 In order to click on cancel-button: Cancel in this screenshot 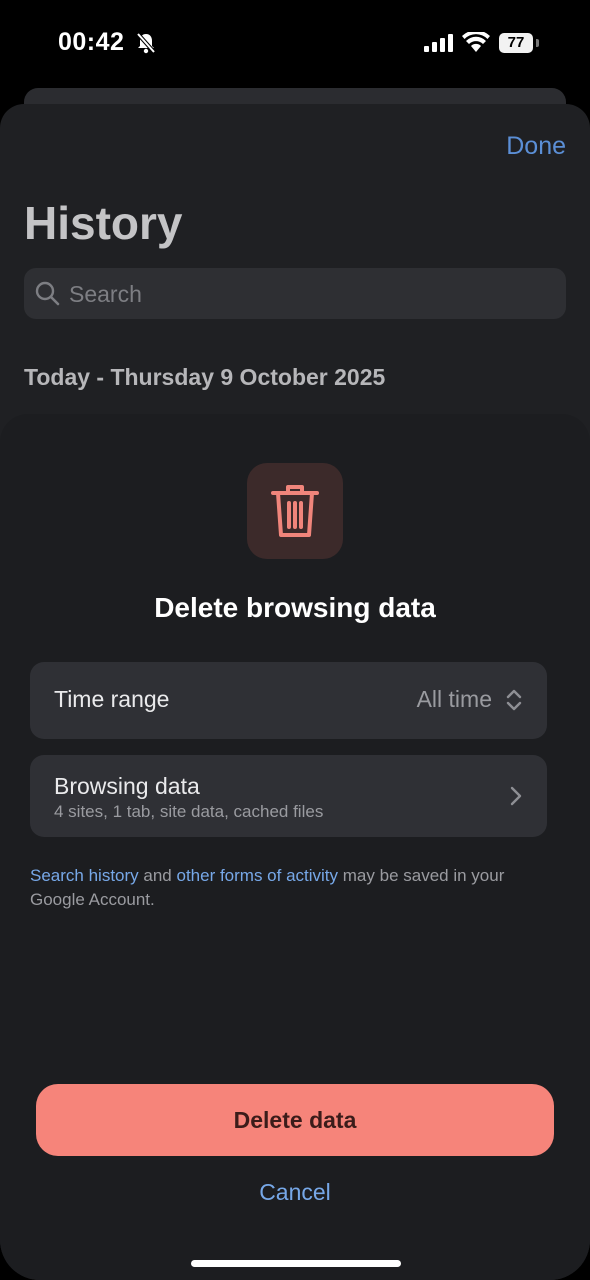, I will do `click(295, 1192)`.